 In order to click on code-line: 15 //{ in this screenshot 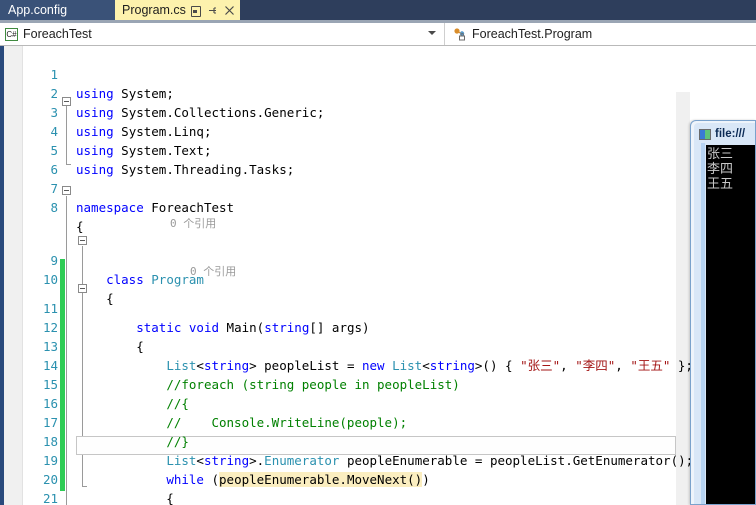, I will do `click(345, 383)`.